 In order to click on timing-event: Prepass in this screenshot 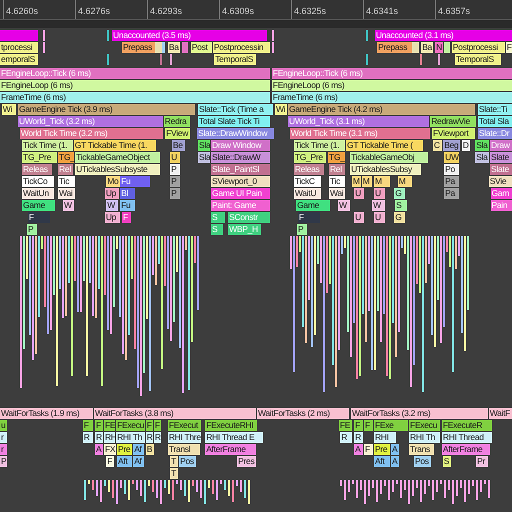, I will do `click(138, 47)`.